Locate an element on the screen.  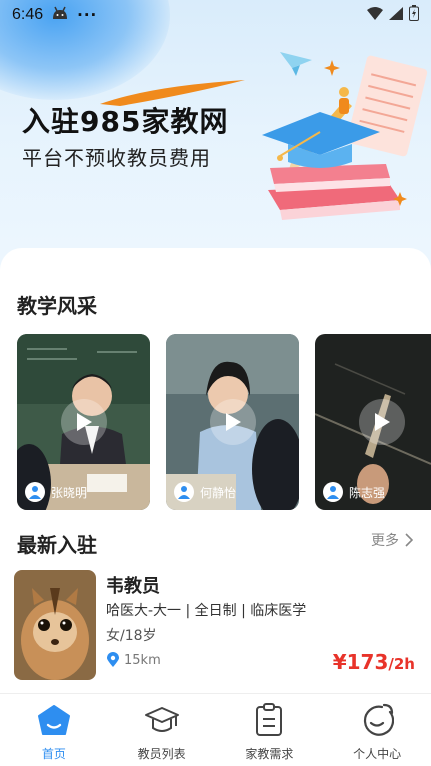
more-link: 更多 is located at coordinates (392, 540).